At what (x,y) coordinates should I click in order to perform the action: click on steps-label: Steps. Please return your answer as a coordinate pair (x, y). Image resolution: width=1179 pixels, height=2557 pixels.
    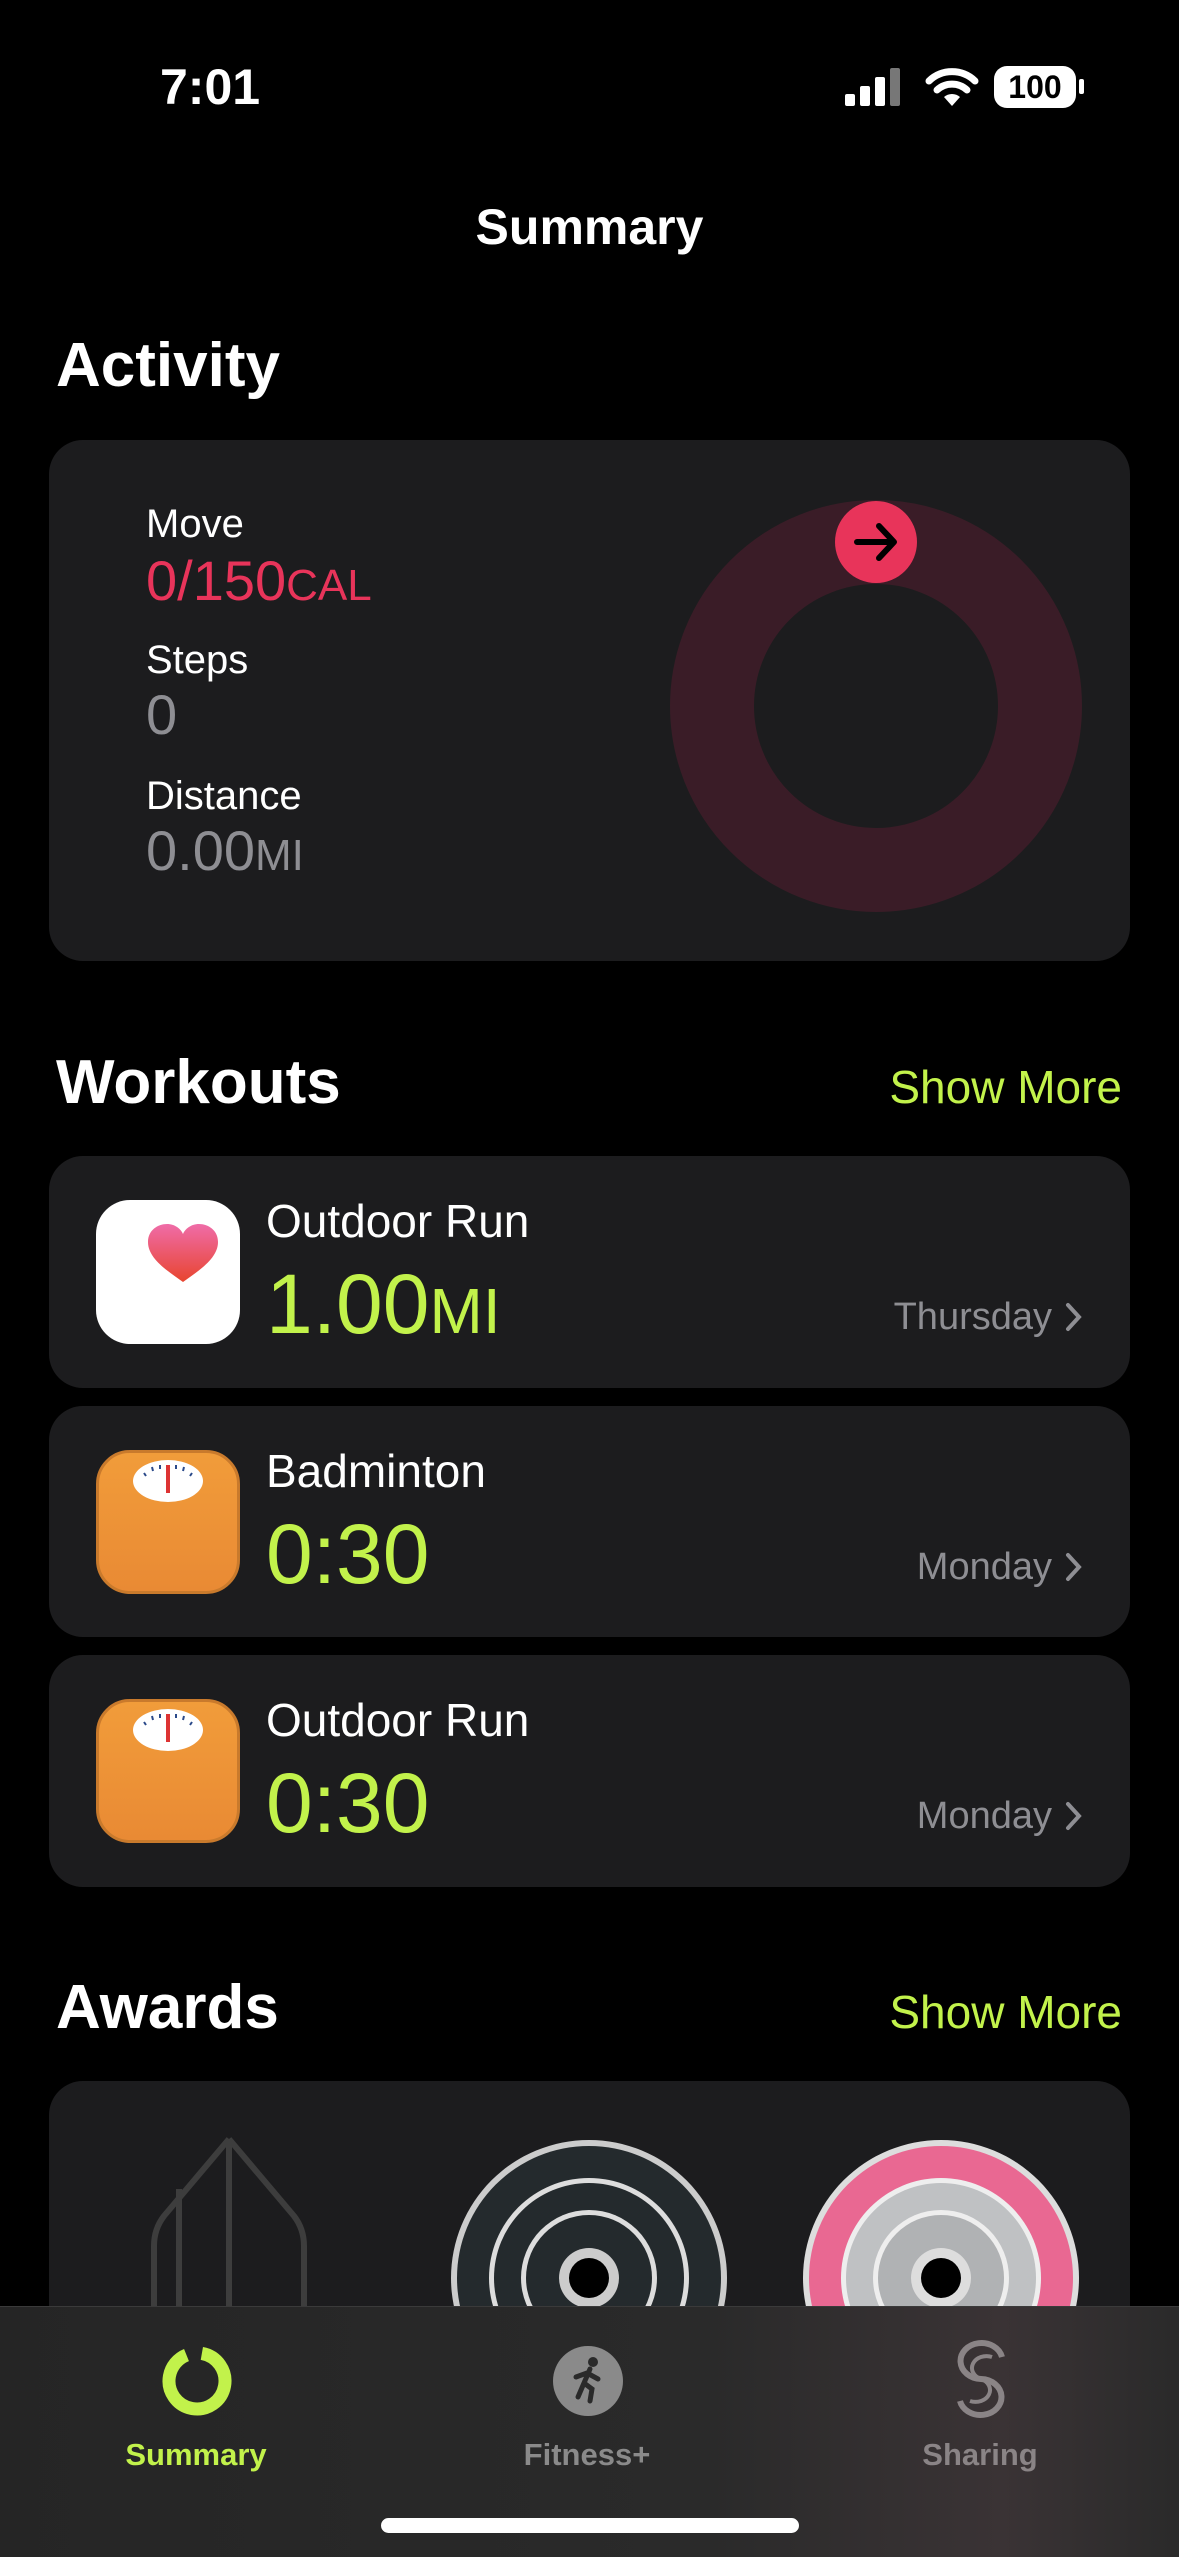
    Looking at the image, I should click on (197, 660).